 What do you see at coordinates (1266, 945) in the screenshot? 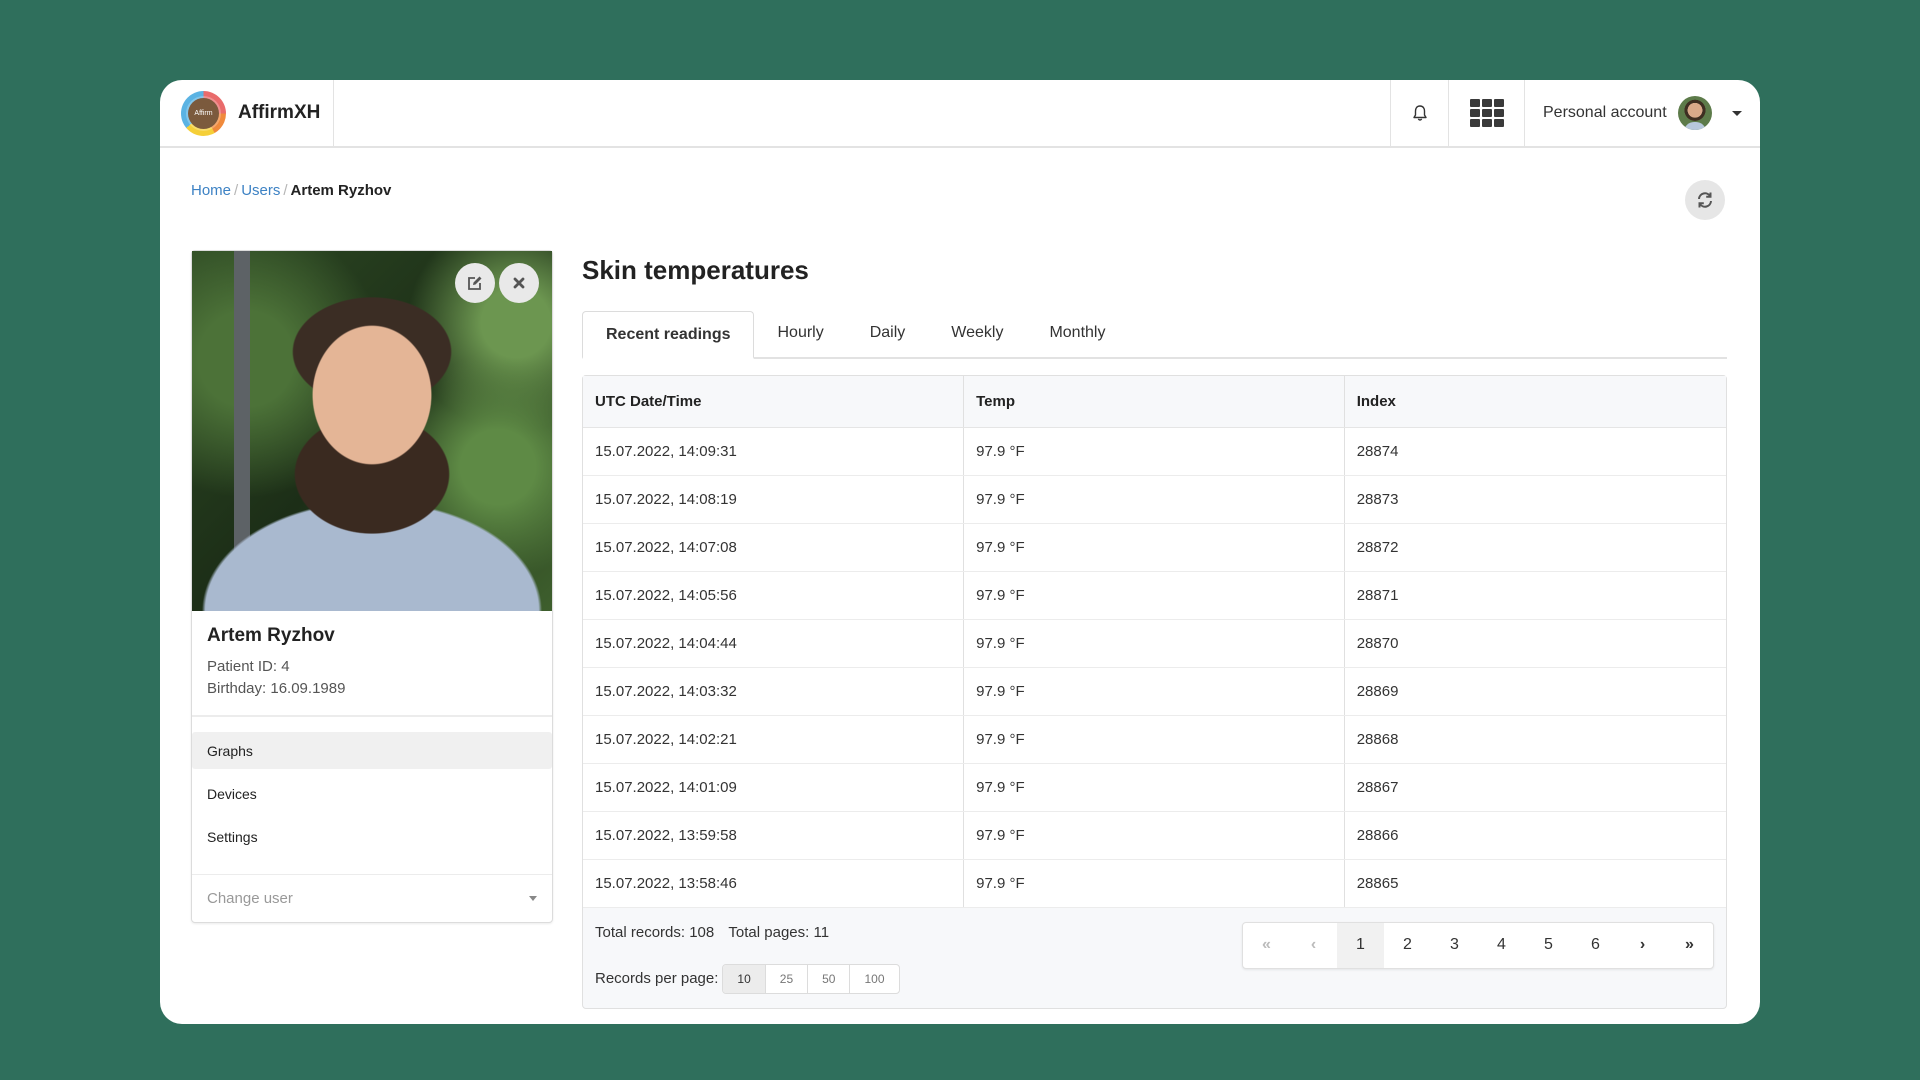
I see `first-page-button: «` at bounding box center [1266, 945].